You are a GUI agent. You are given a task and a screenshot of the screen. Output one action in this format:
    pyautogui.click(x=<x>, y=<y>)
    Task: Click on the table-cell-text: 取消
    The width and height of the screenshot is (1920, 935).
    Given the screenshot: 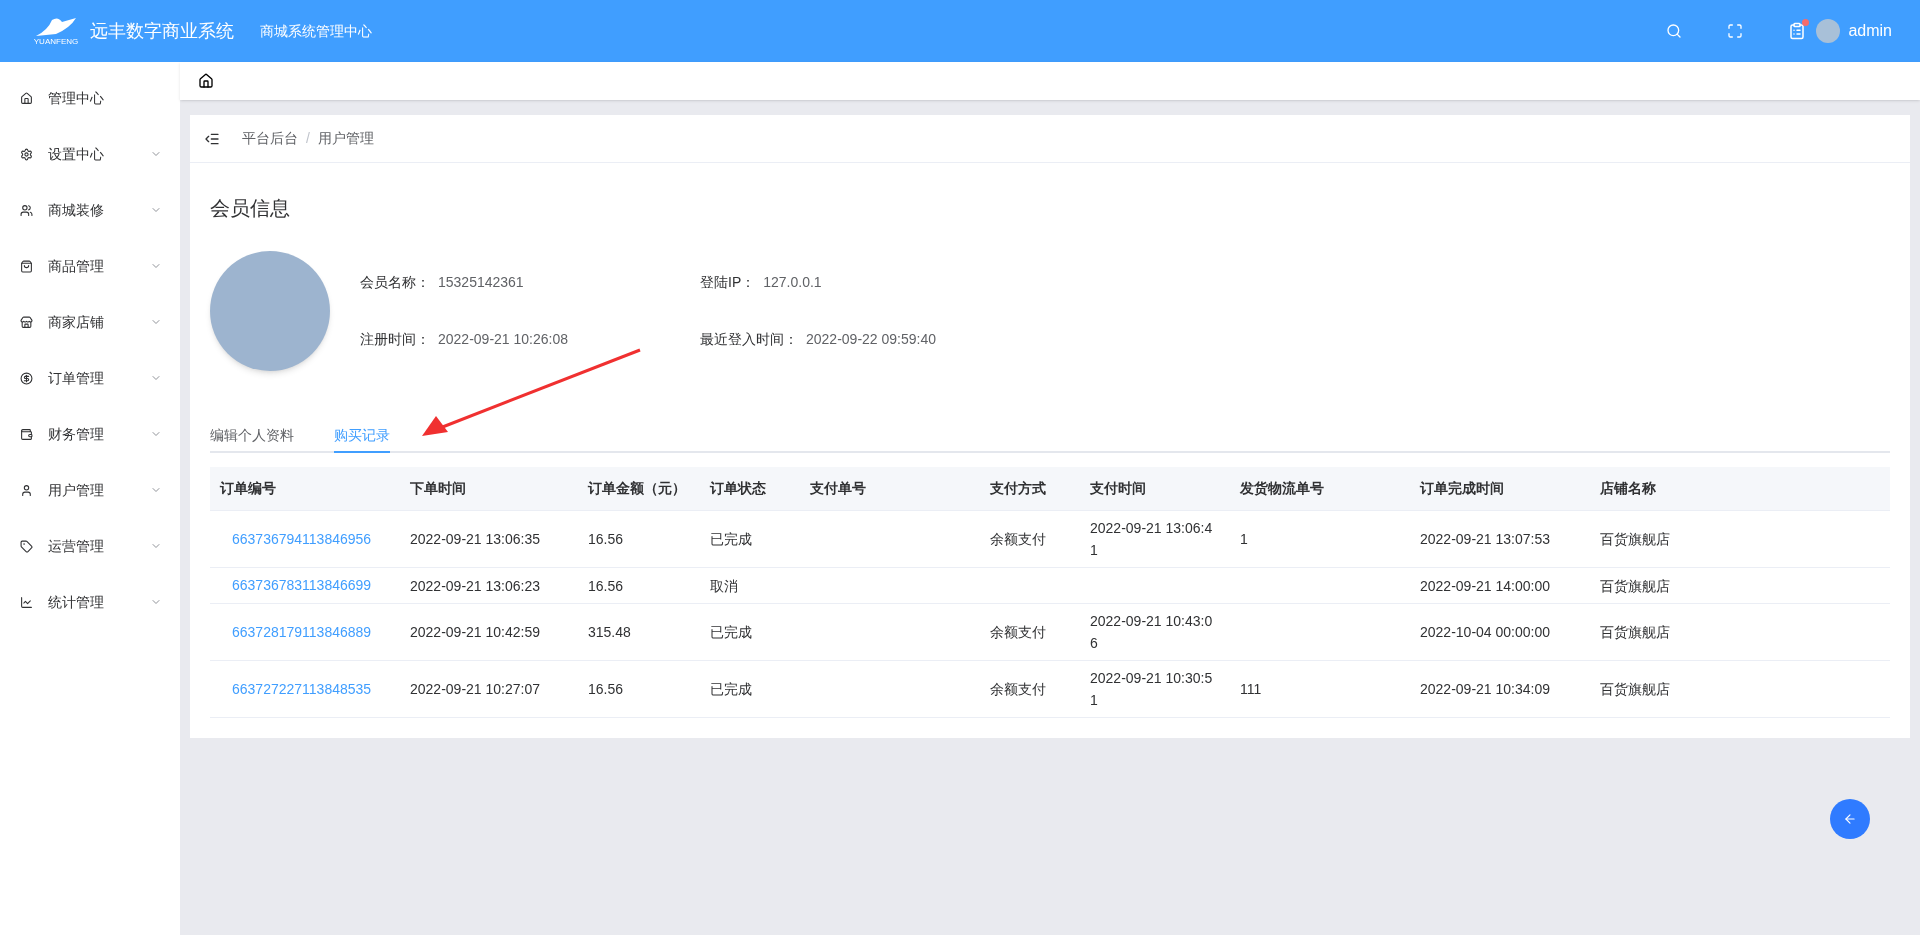 What is the action you would take?
    pyautogui.click(x=724, y=586)
    